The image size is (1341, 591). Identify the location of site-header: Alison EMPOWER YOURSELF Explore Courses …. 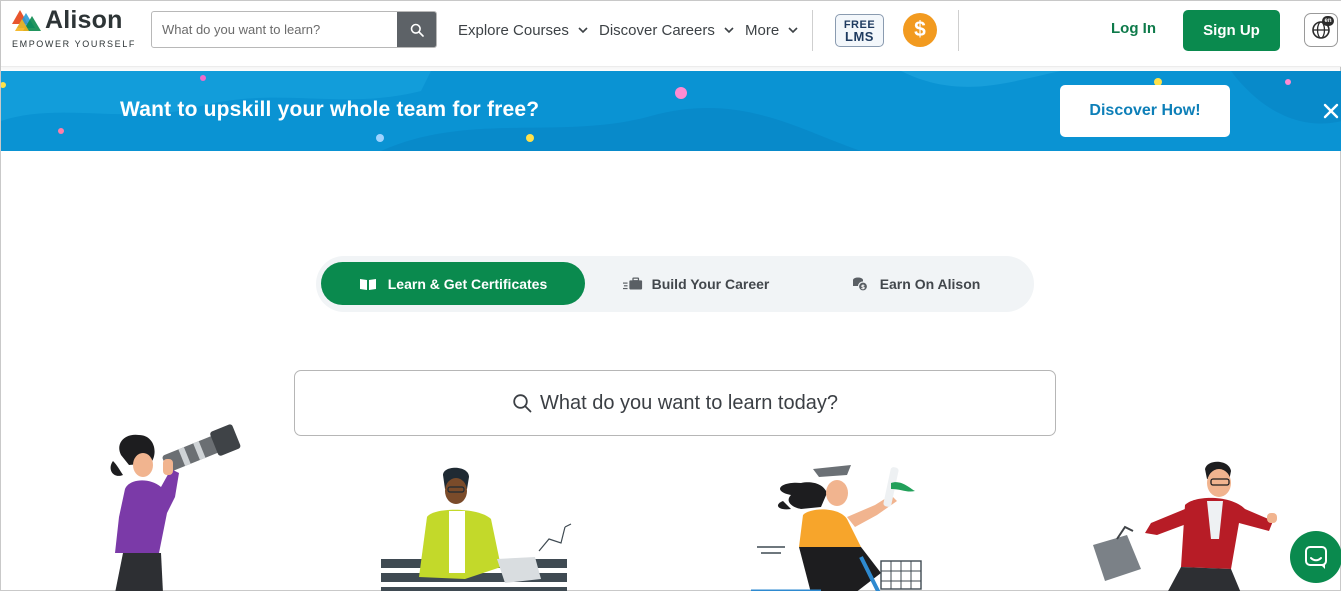
(671, 34).